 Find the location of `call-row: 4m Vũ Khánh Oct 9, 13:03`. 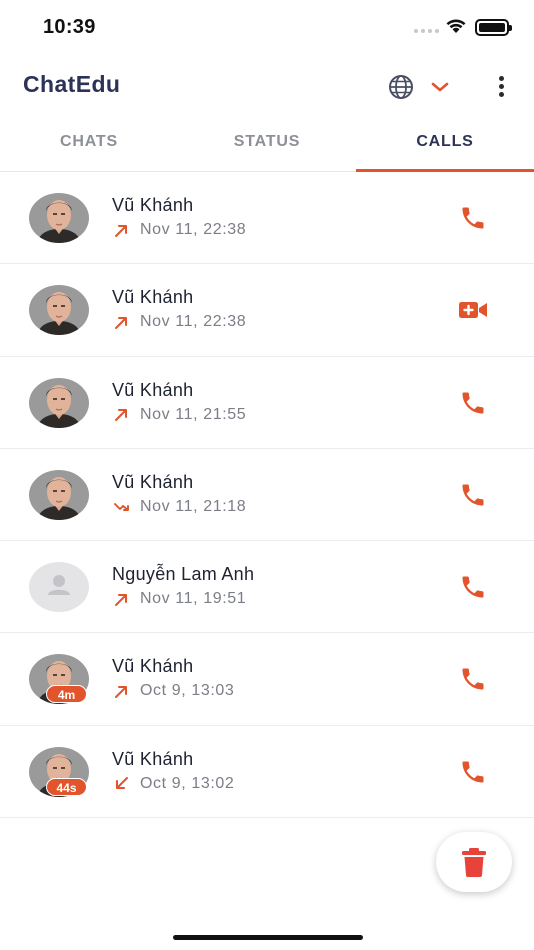

call-row: 4m Vũ Khánh Oct 9, 13:03 is located at coordinates (267, 679).